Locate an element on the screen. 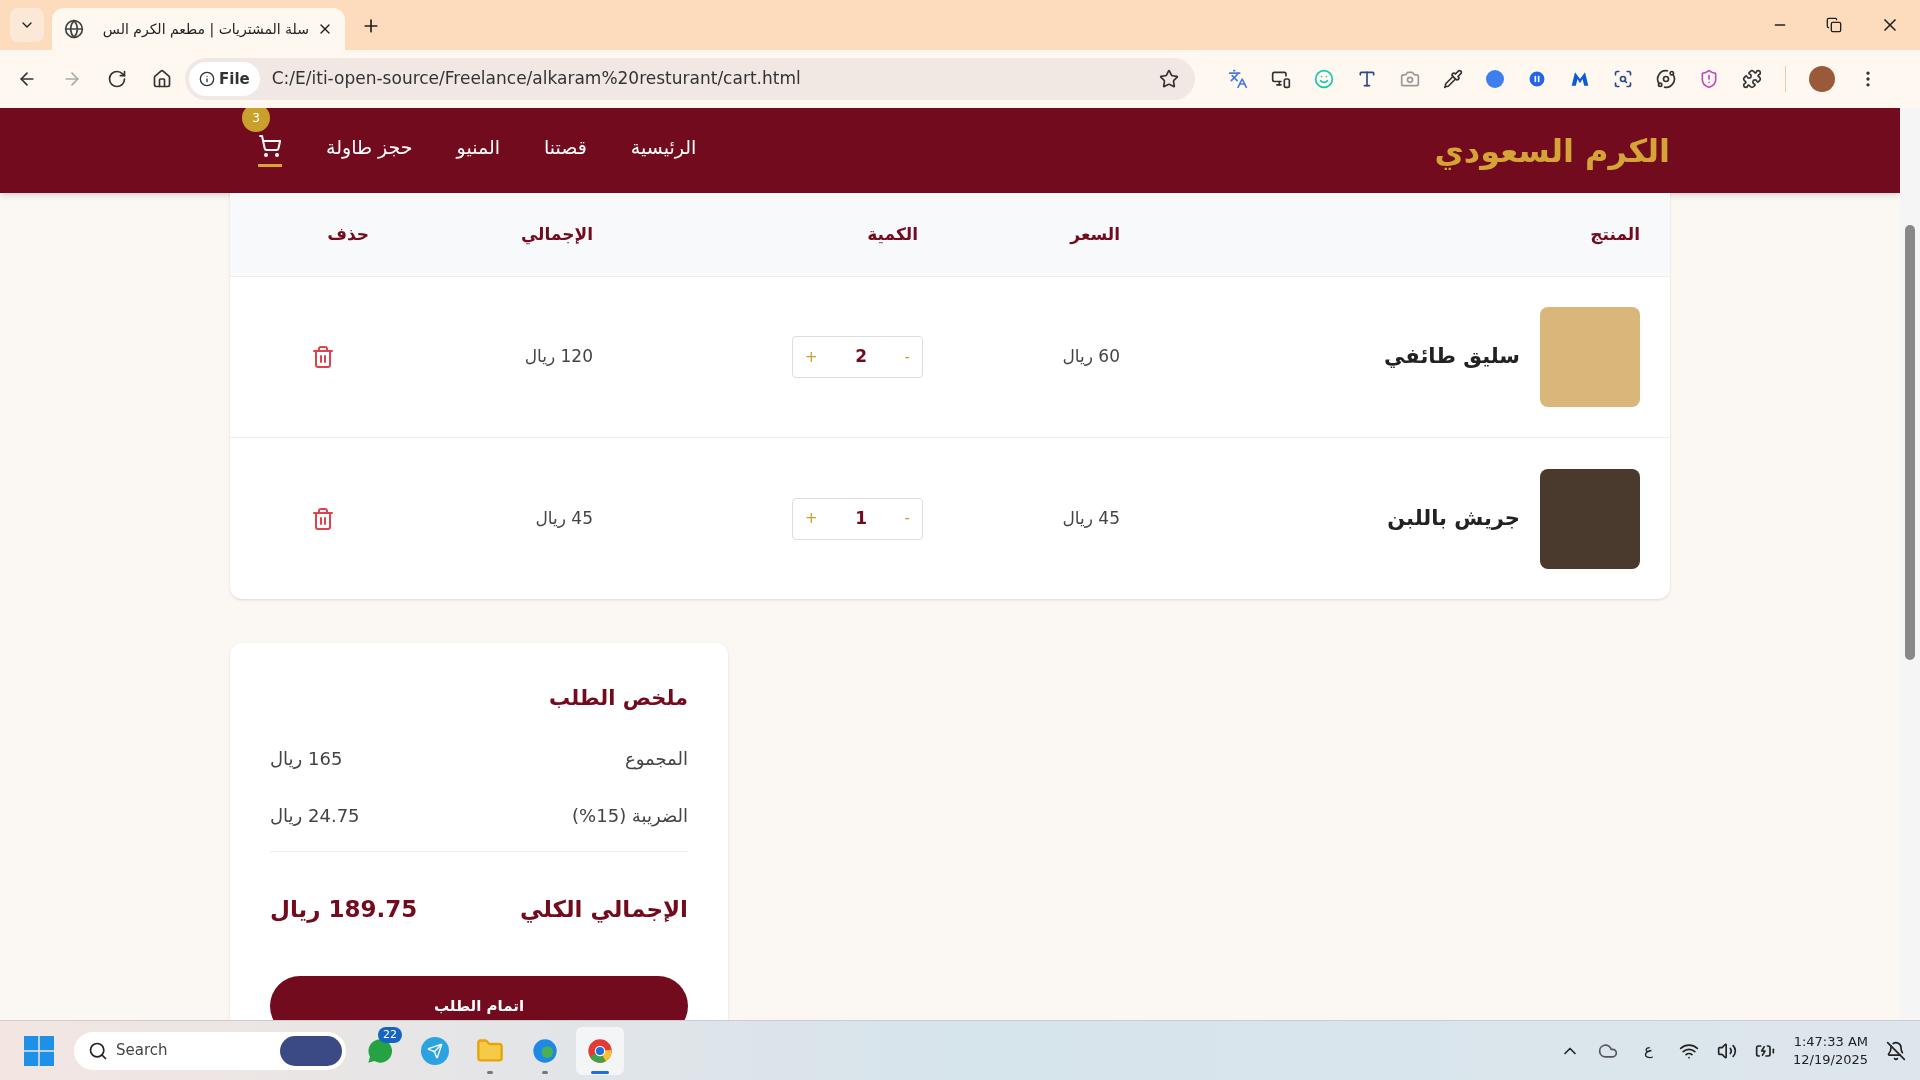  tab-title: سلة المشتريات | مطعم الكرم الس is located at coordinates (205, 29).